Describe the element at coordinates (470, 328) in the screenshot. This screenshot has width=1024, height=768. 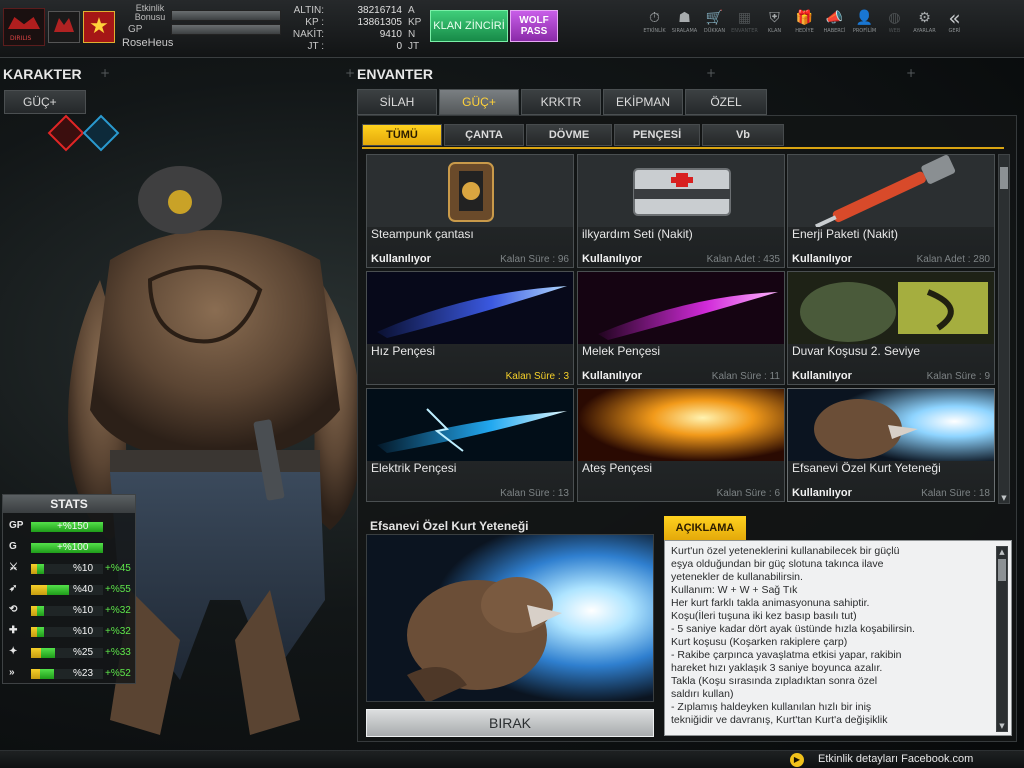
I see `inventory-item: Hız Pençesi Kalan Süre : 3` at that location.